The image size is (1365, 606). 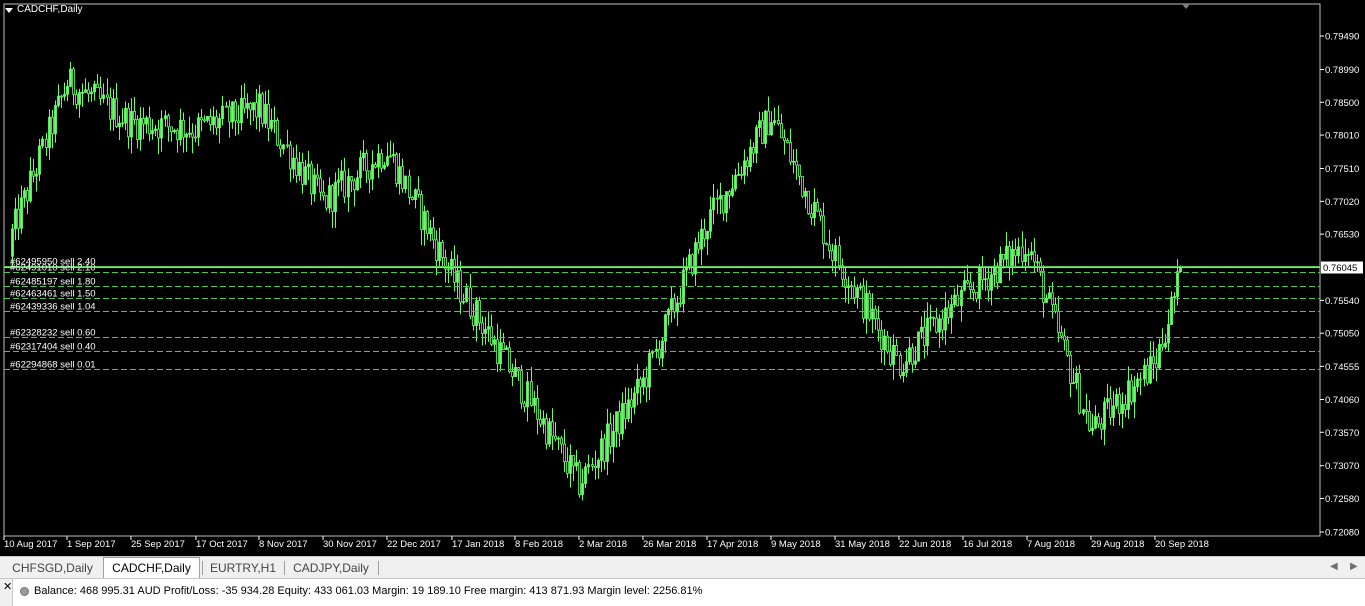 I want to click on order-label: #62328232 sell 0.60, so click(x=53, y=333).